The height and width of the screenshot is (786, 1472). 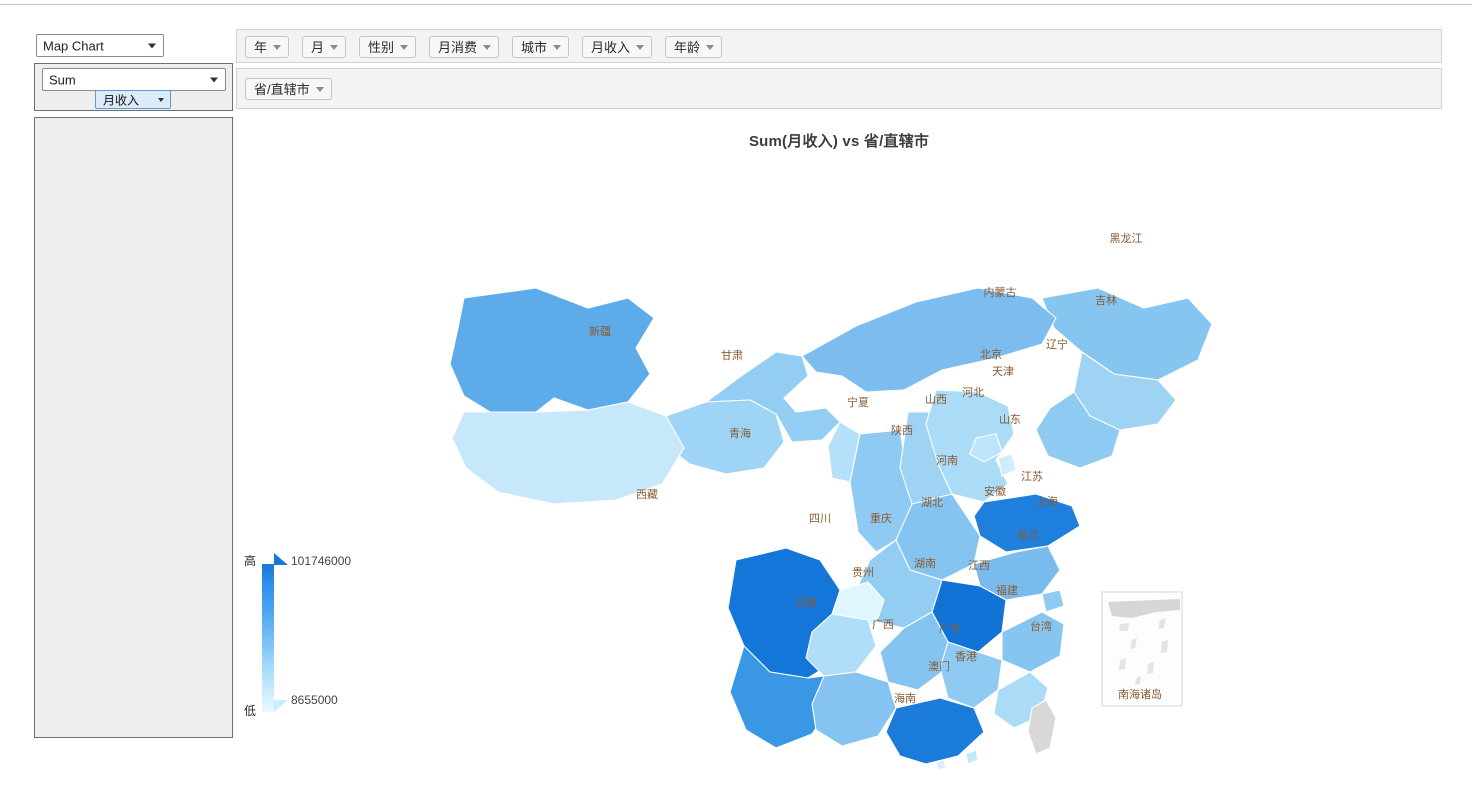 What do you see at coordinates (883, 624) in the screenshot?
I see `map-region-label-广西: 广西` at bounding box center [883, 624].